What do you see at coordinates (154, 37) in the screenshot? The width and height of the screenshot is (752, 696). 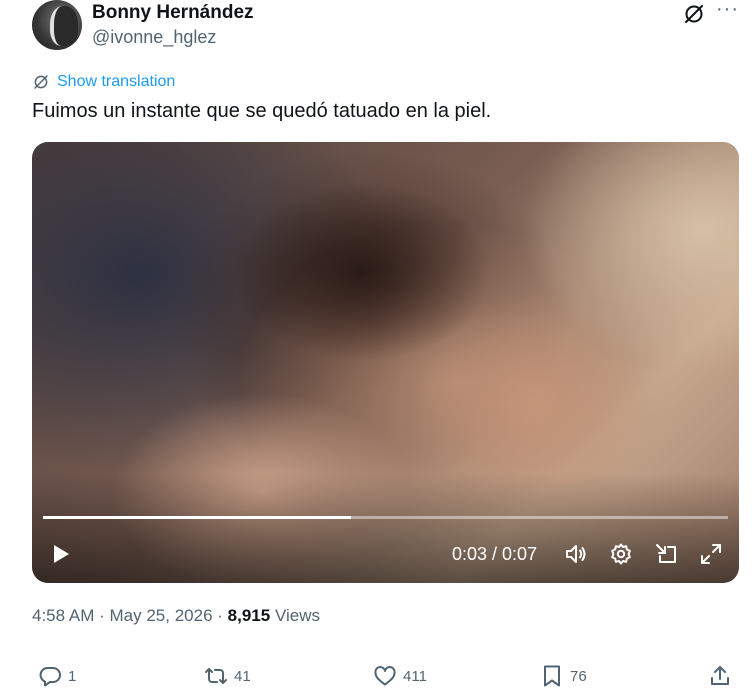 I see `author-handle: @ivonne_hglez` at bounding box center [154, 37].